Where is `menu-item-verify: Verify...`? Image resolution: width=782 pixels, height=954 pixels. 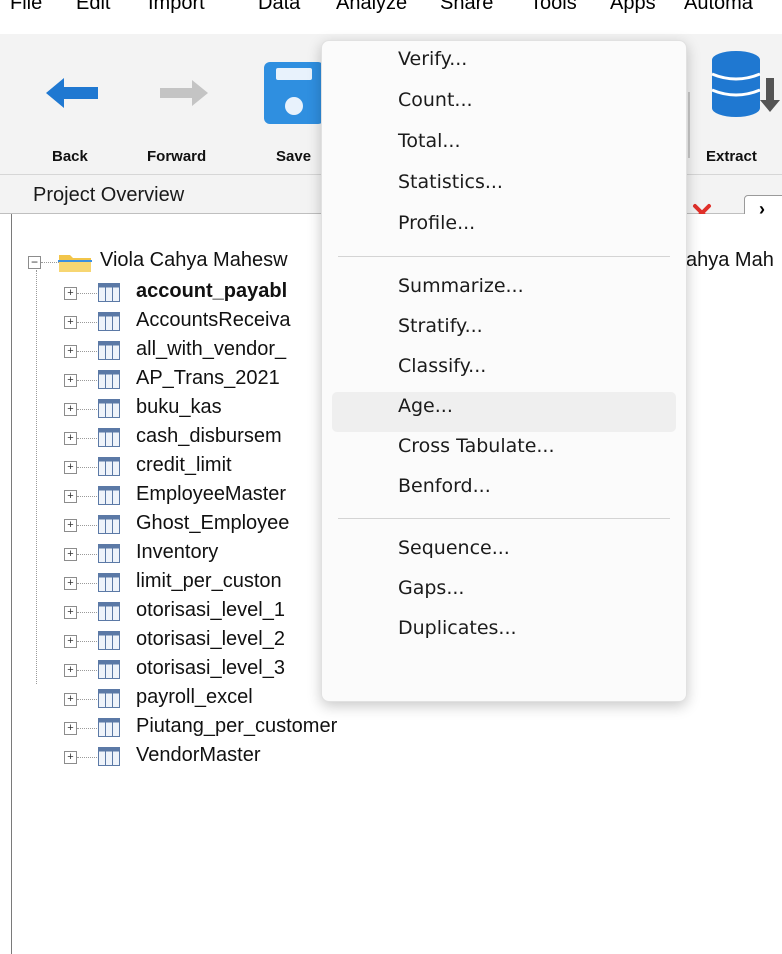 menu-item-verify: Verify... is located at coordinates (504, 65).